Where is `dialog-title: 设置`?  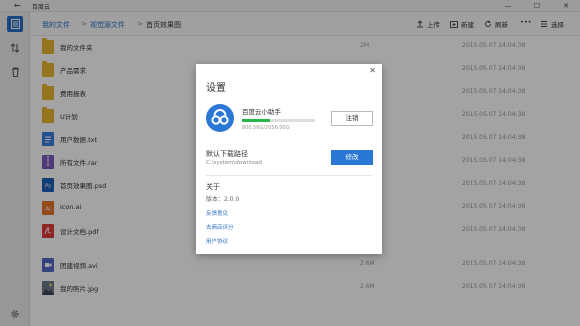
dialog-title: 设置 is located at coordinates (216, 88).